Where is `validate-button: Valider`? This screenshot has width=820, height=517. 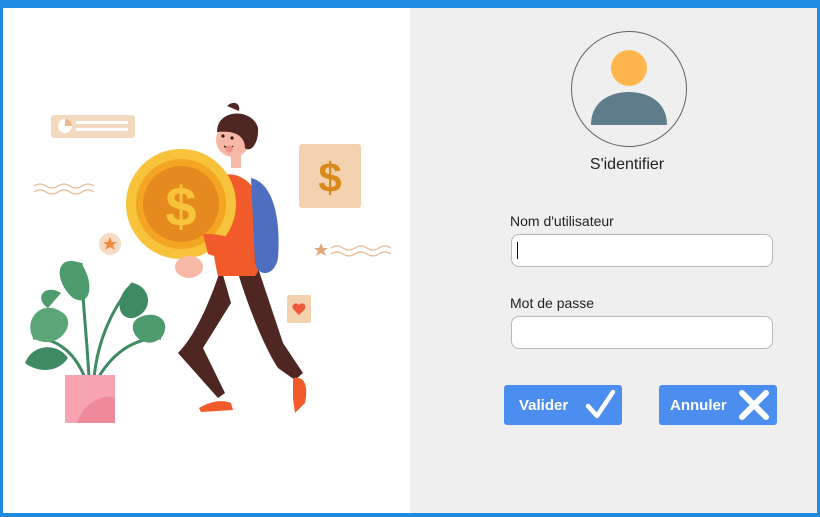 validate-button: Valider is located at coordinates (563, 405).